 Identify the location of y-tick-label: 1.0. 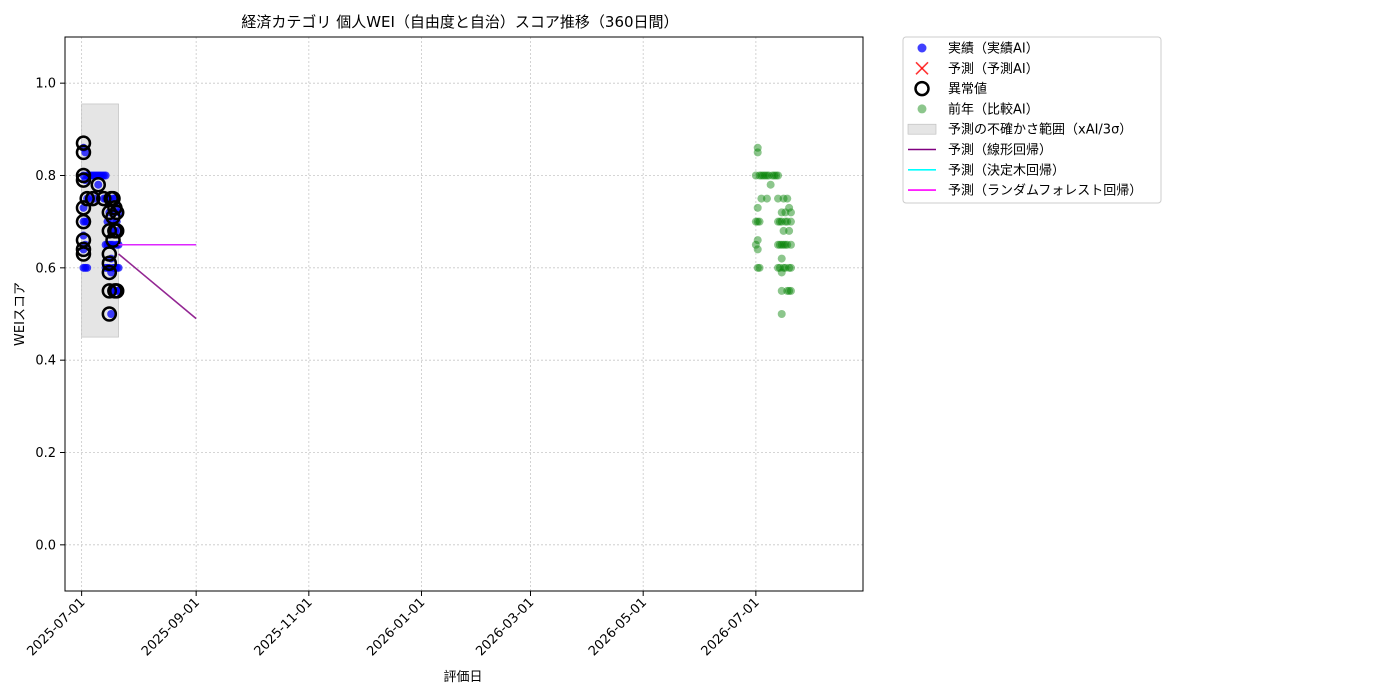
(45, 84).